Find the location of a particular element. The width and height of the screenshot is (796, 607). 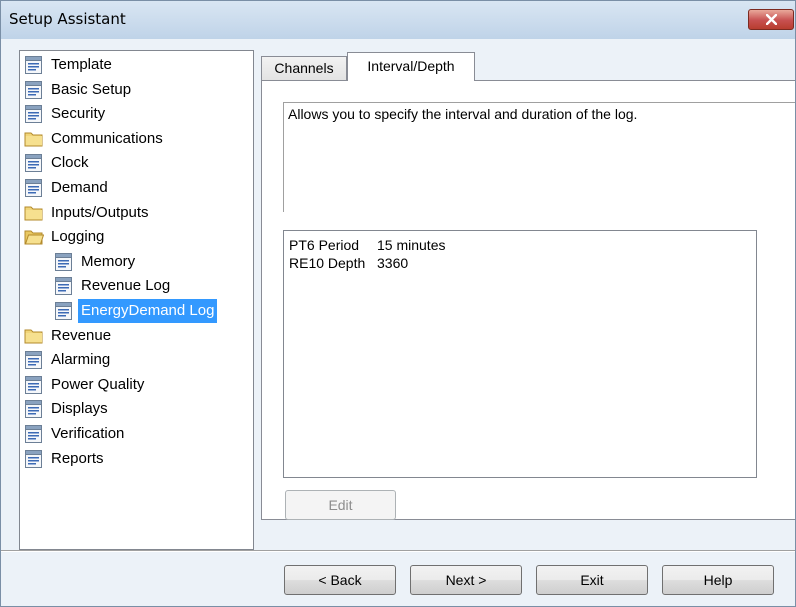

help-button: Help is located at coordinates (718, 580).